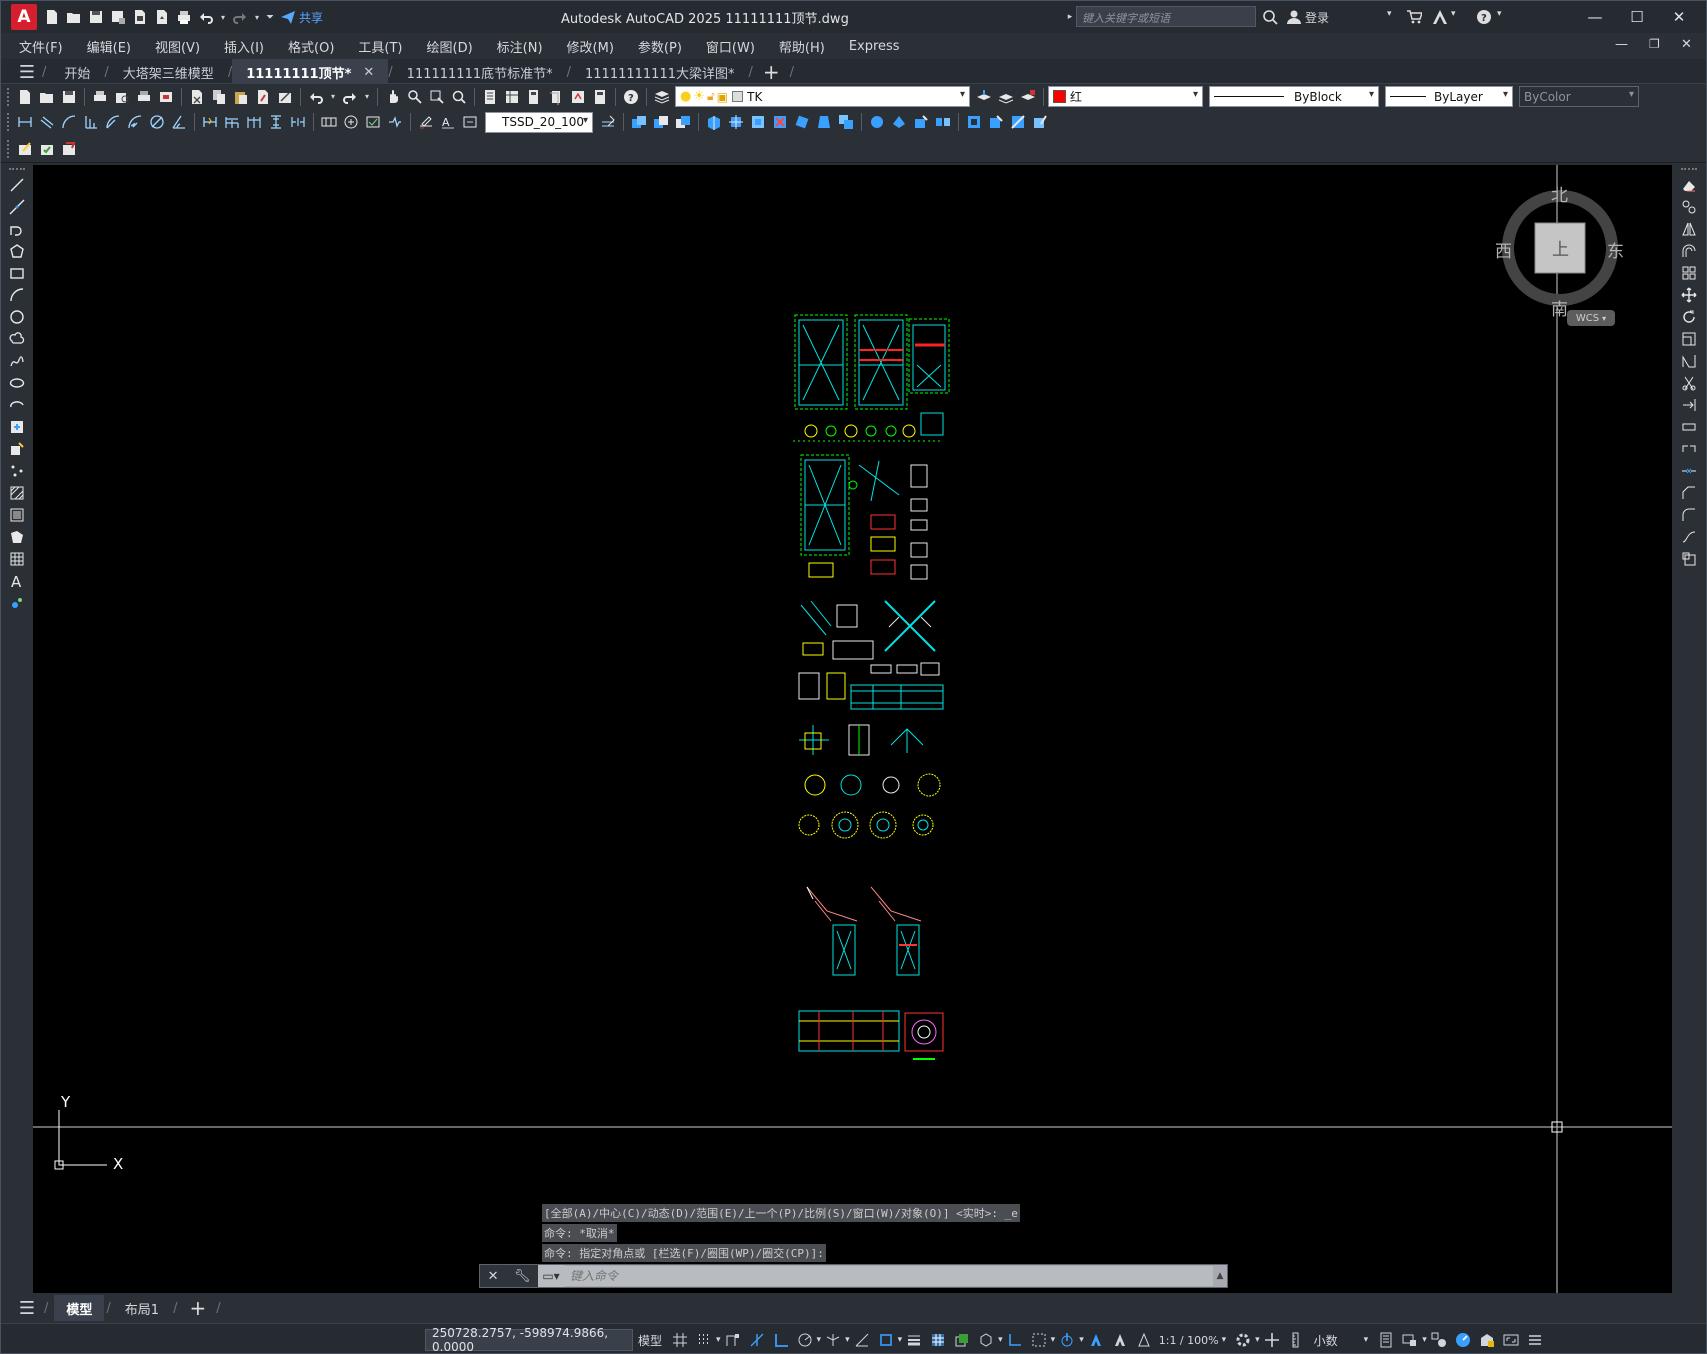  I want to click on cut-icon, so click(197, 97).